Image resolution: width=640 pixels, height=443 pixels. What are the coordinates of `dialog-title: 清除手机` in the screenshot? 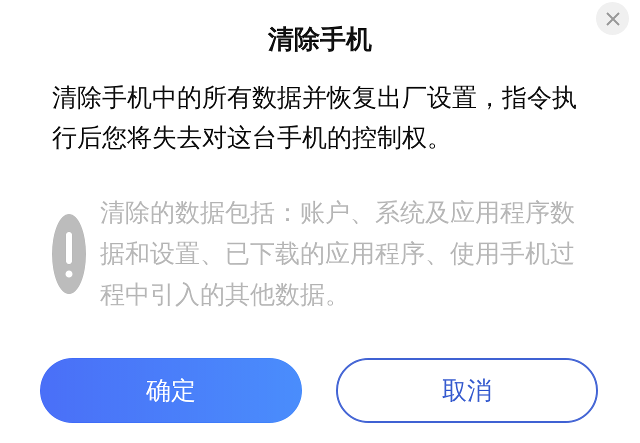 It's located at (319, 40).